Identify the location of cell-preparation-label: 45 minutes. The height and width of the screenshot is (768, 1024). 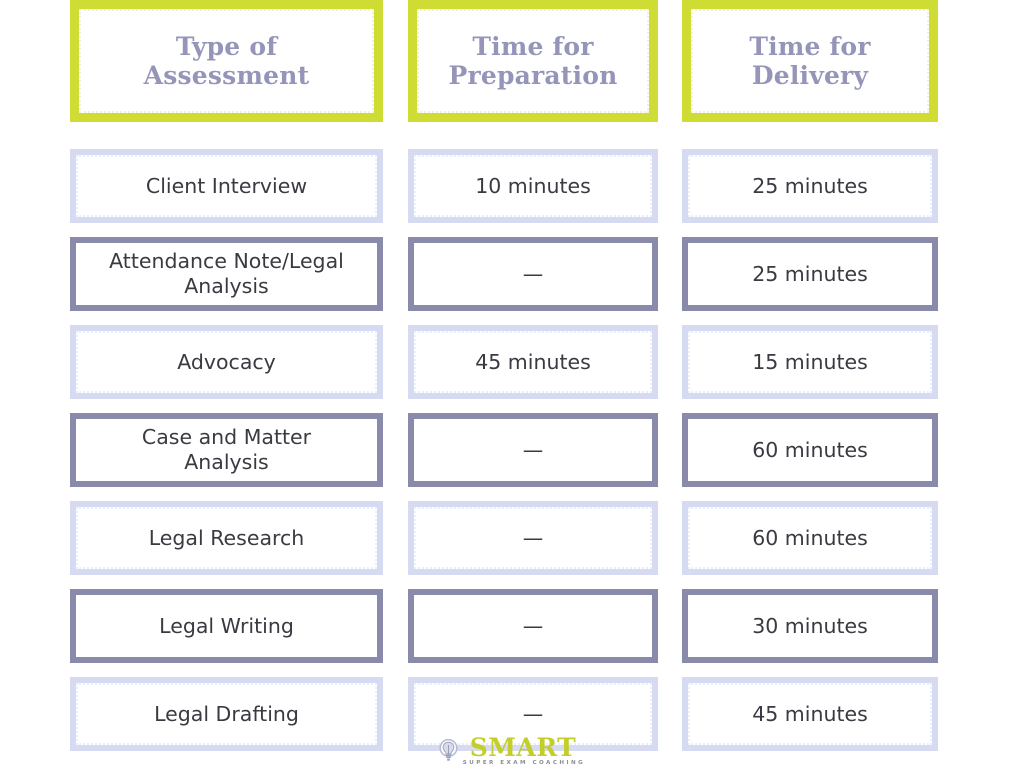
(533, 361).